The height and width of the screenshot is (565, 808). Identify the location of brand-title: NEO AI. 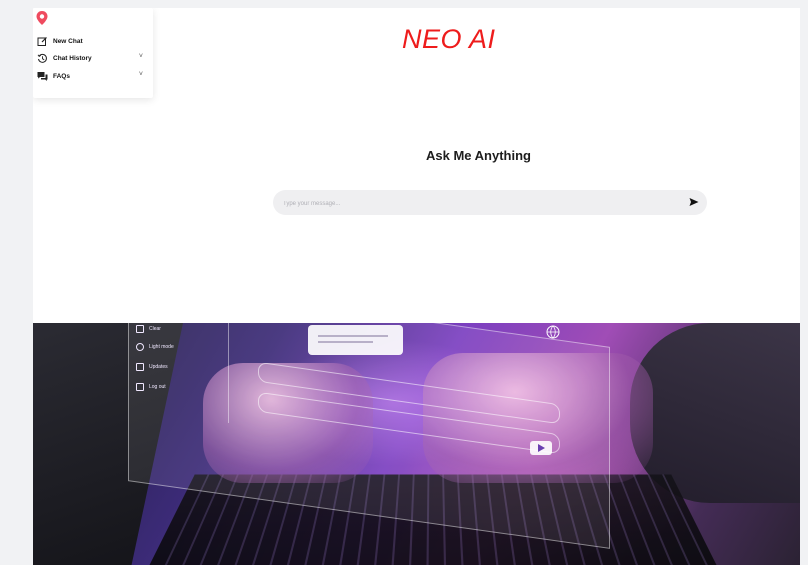
(449, 39).